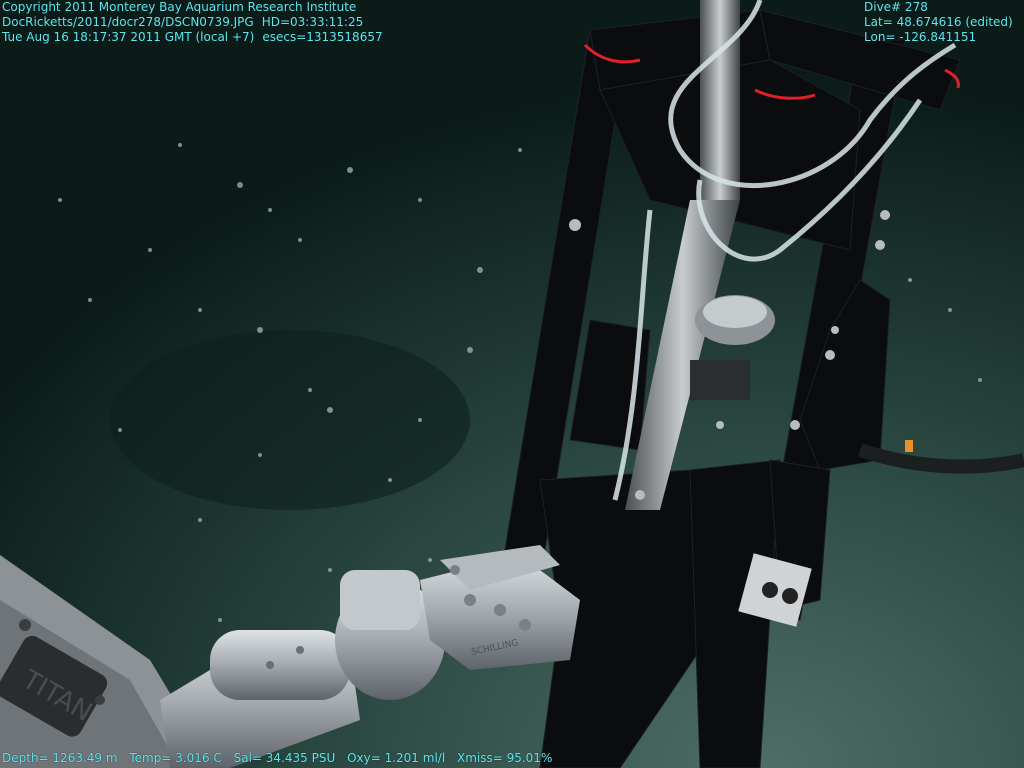 The image size is (1024, 768). What do you see at coordinates (60, 758) in the screenshot?
I see `depth: Depth= 1263.49 m` at bounding box center [60, 758].